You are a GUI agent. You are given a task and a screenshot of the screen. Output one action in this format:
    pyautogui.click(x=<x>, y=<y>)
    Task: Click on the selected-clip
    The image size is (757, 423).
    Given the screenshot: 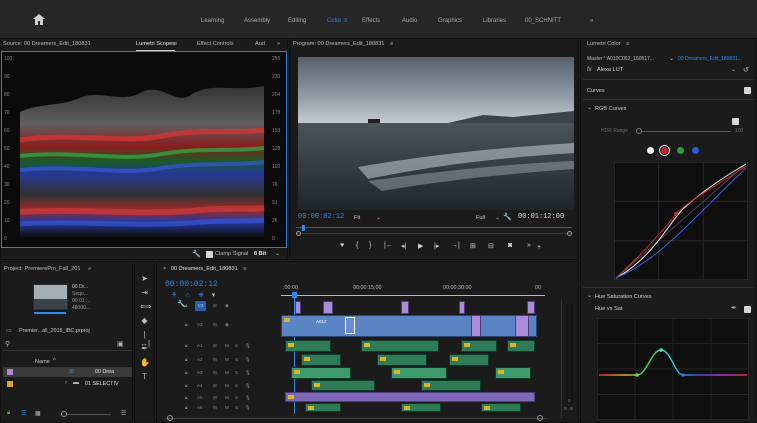 What is the action you would take?
    pyautogui.click(x=350, y=325)
    